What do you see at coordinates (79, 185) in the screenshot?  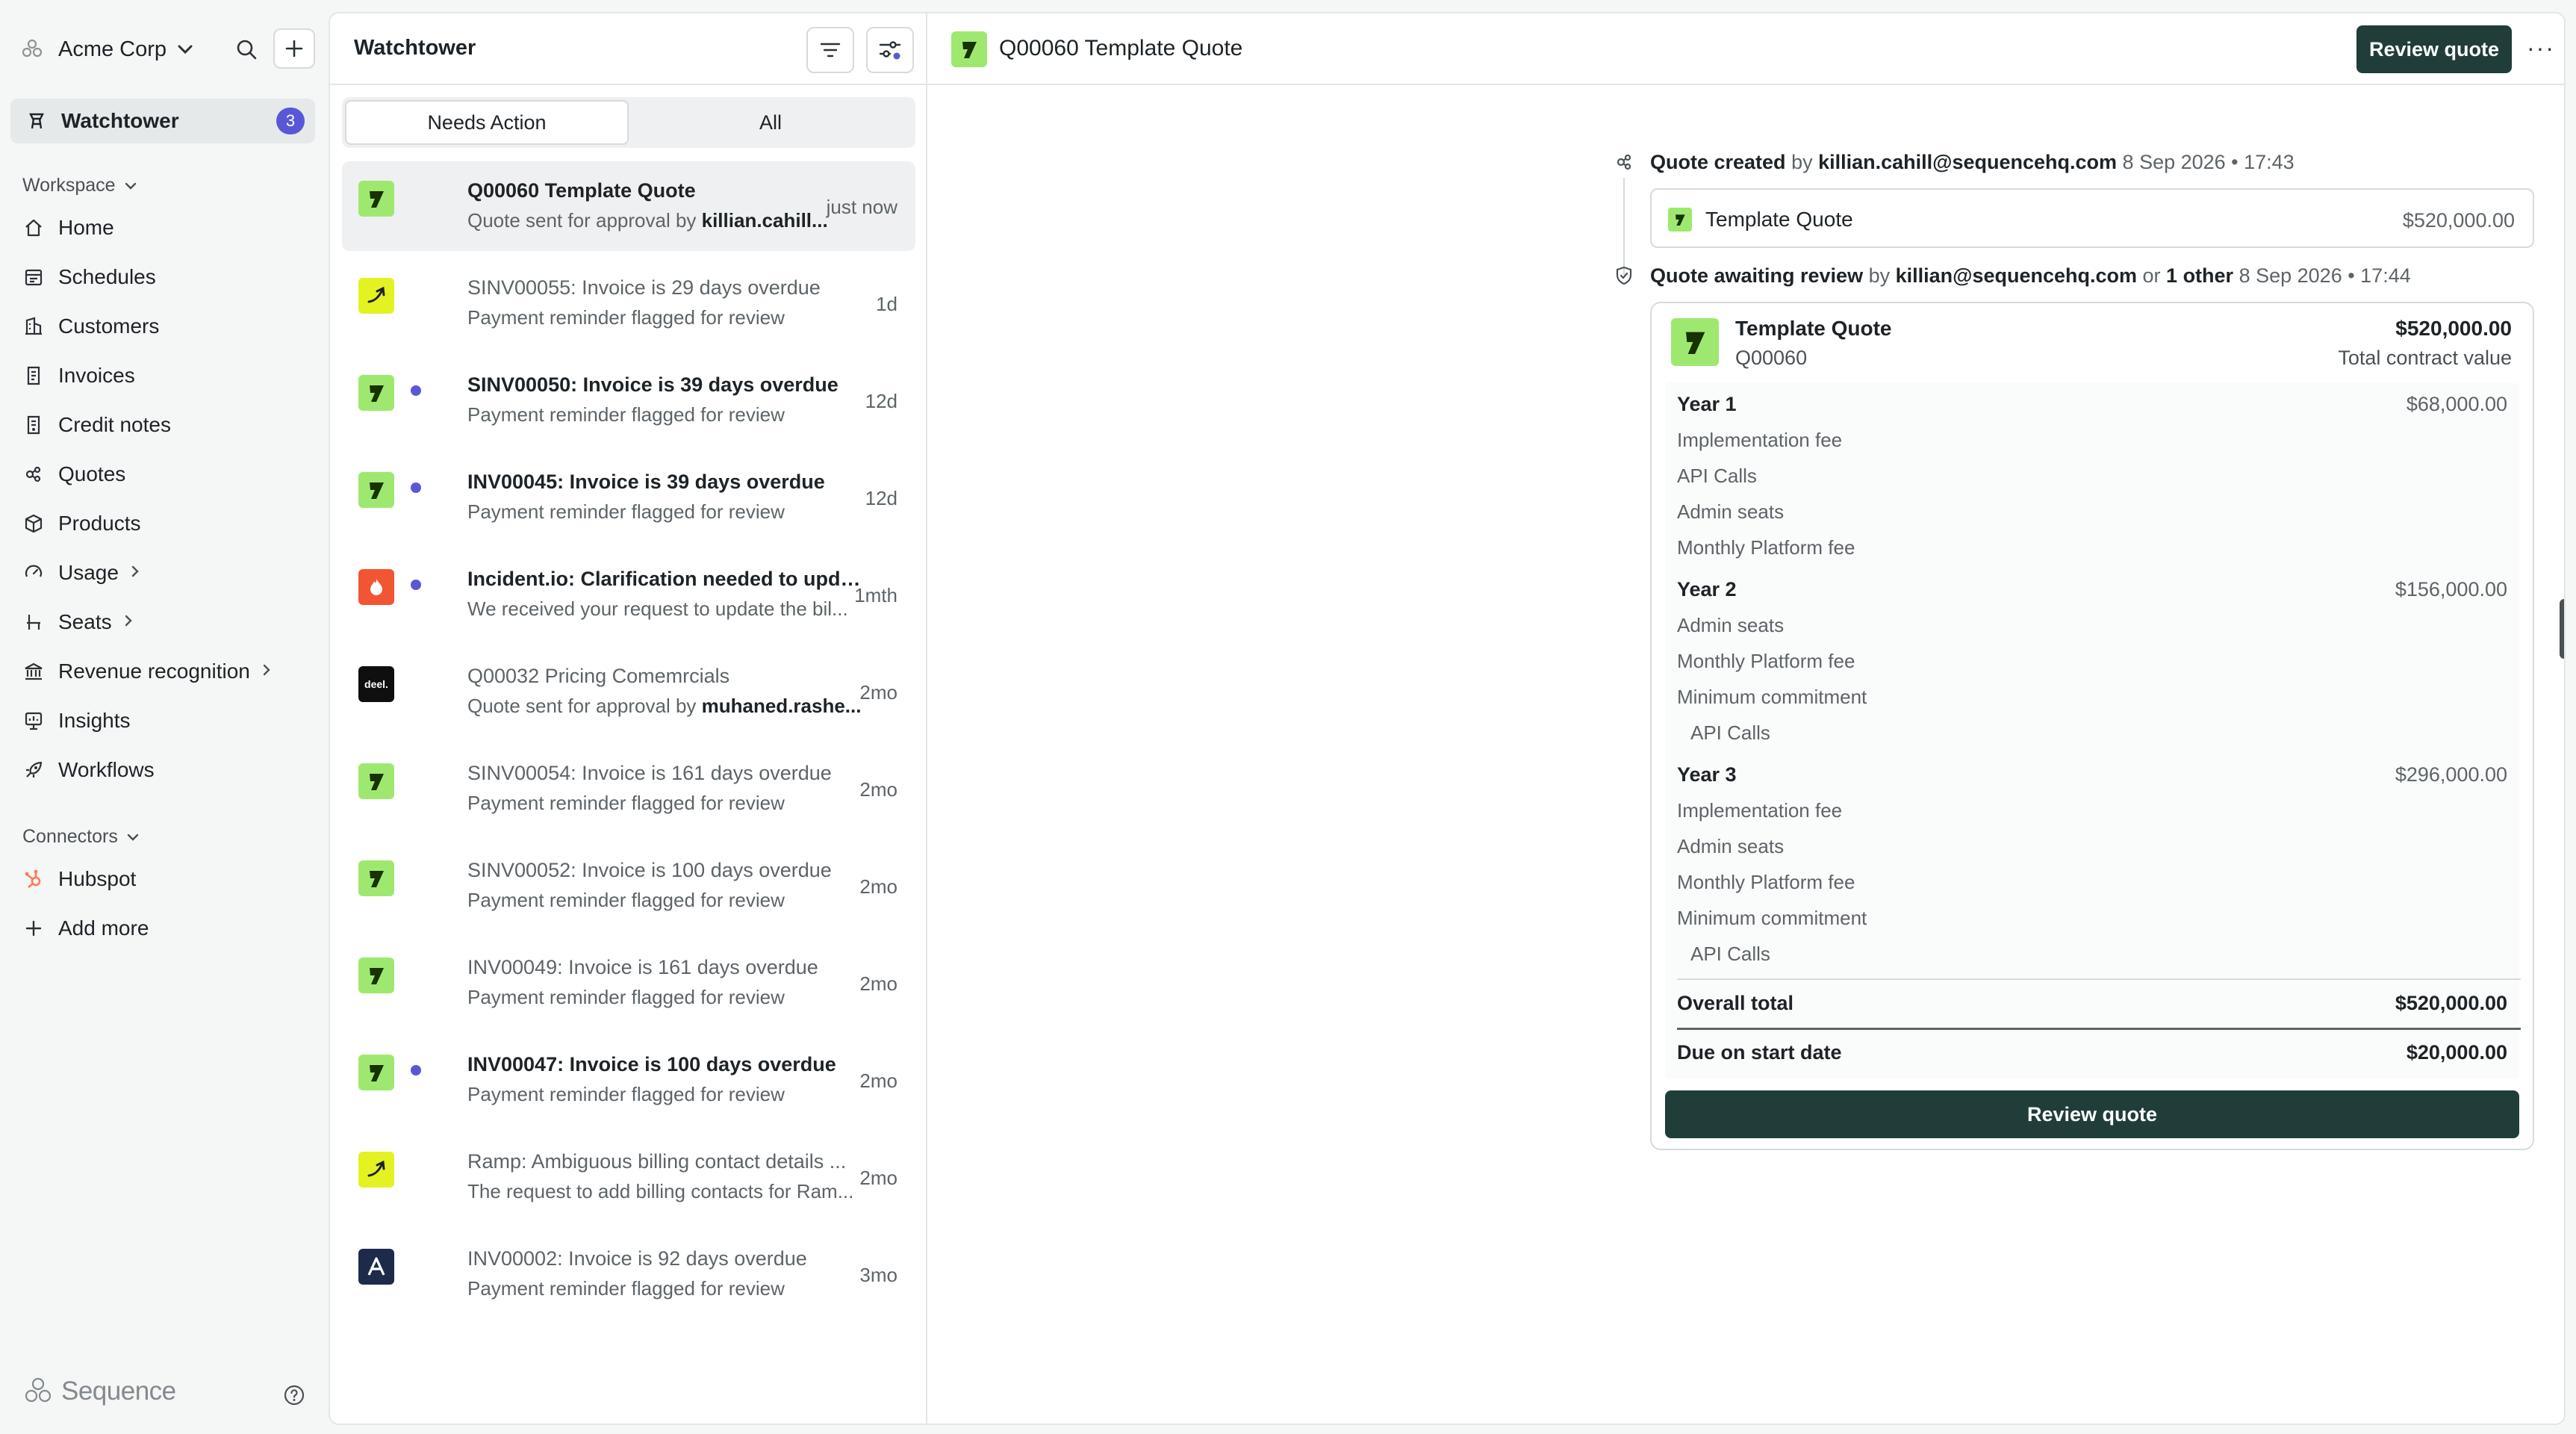 I see `workspace-section-toggle: Workspace` at bounding box center [79, 185].